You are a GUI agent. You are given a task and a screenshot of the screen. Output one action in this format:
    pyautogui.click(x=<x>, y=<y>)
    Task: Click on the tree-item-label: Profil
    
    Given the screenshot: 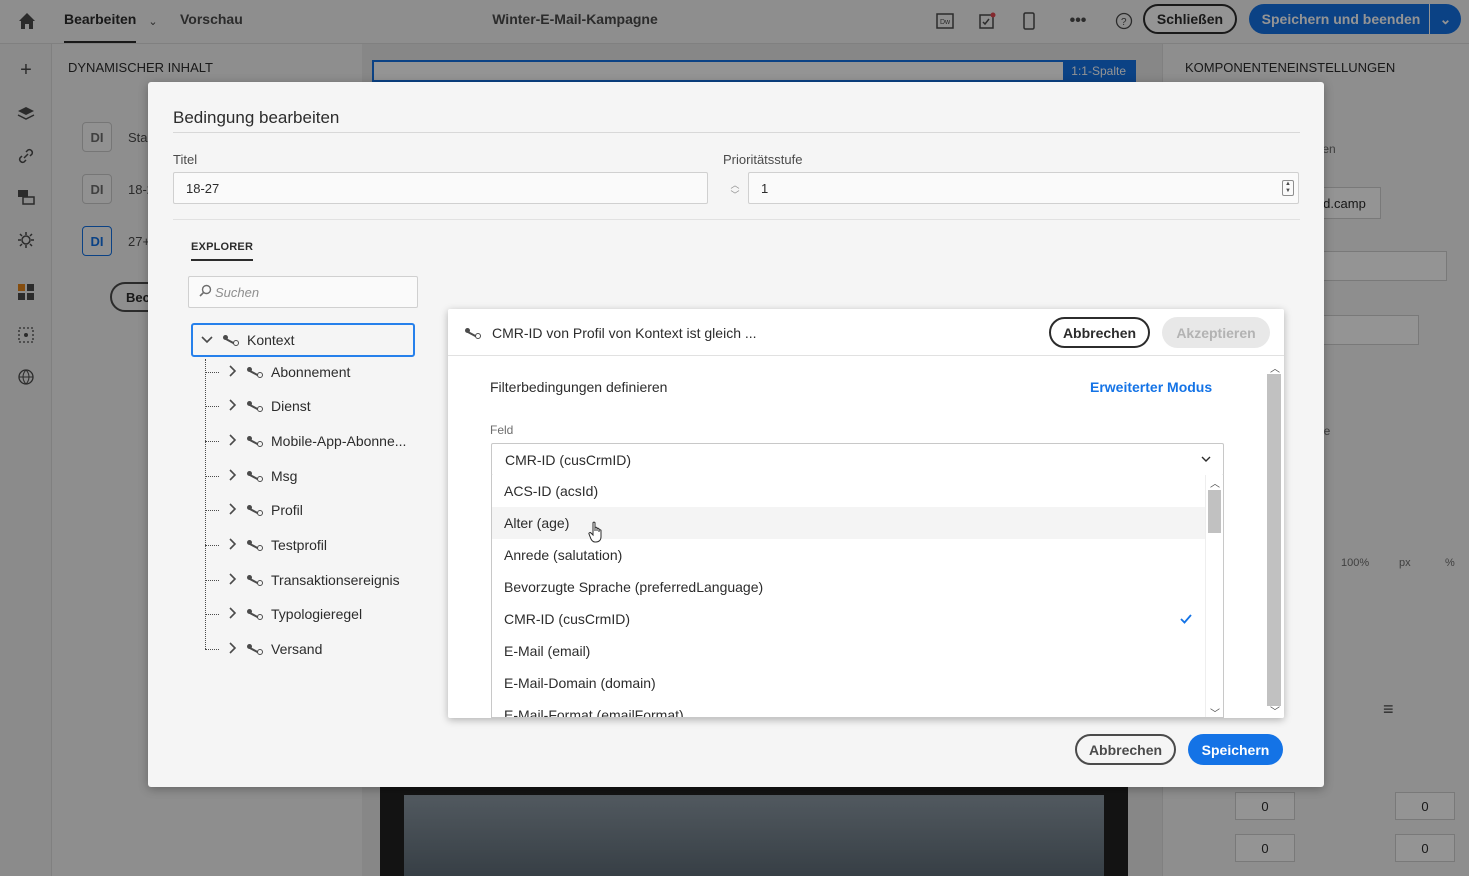 What is the action you would take?
    pyautogui.click(x=287, y=510)
    